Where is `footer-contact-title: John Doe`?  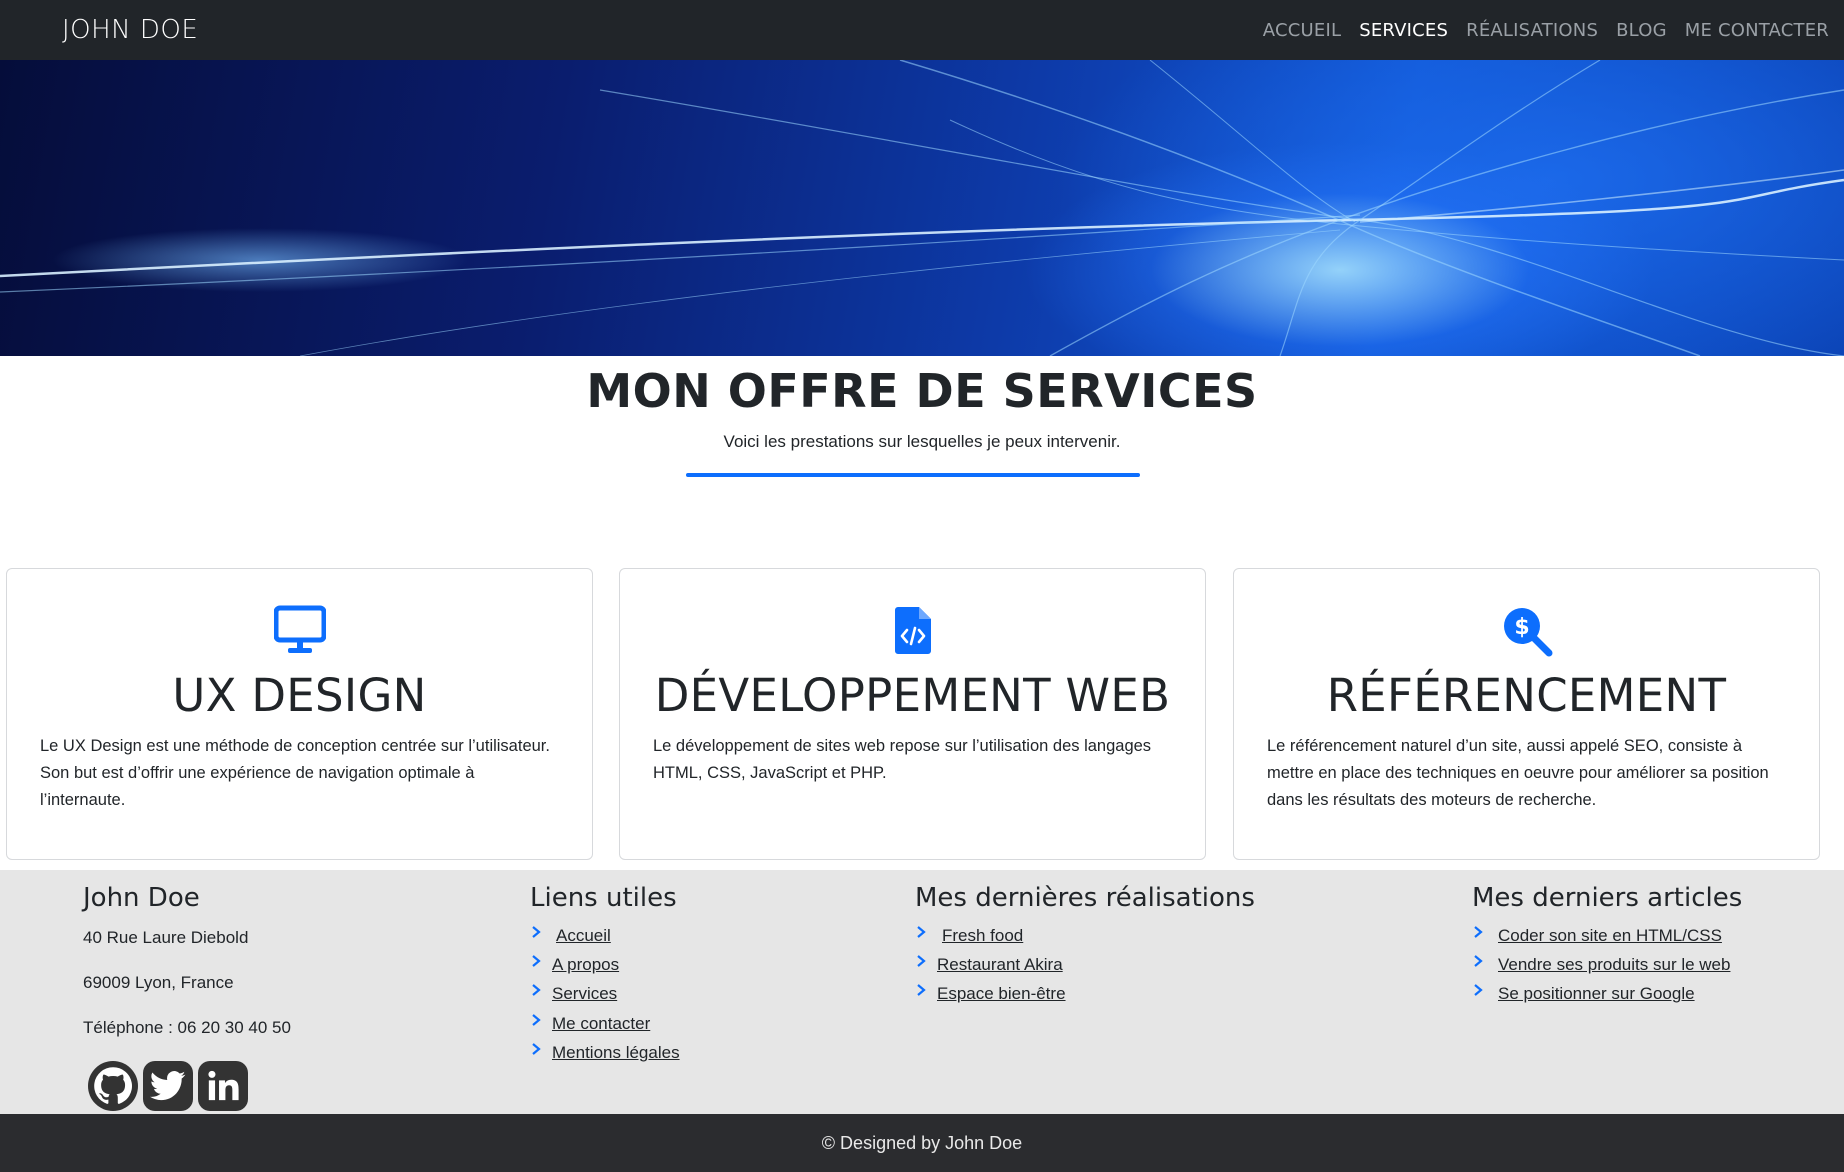
footer-contact-title: John Doe is located at coordinates (141, 898).